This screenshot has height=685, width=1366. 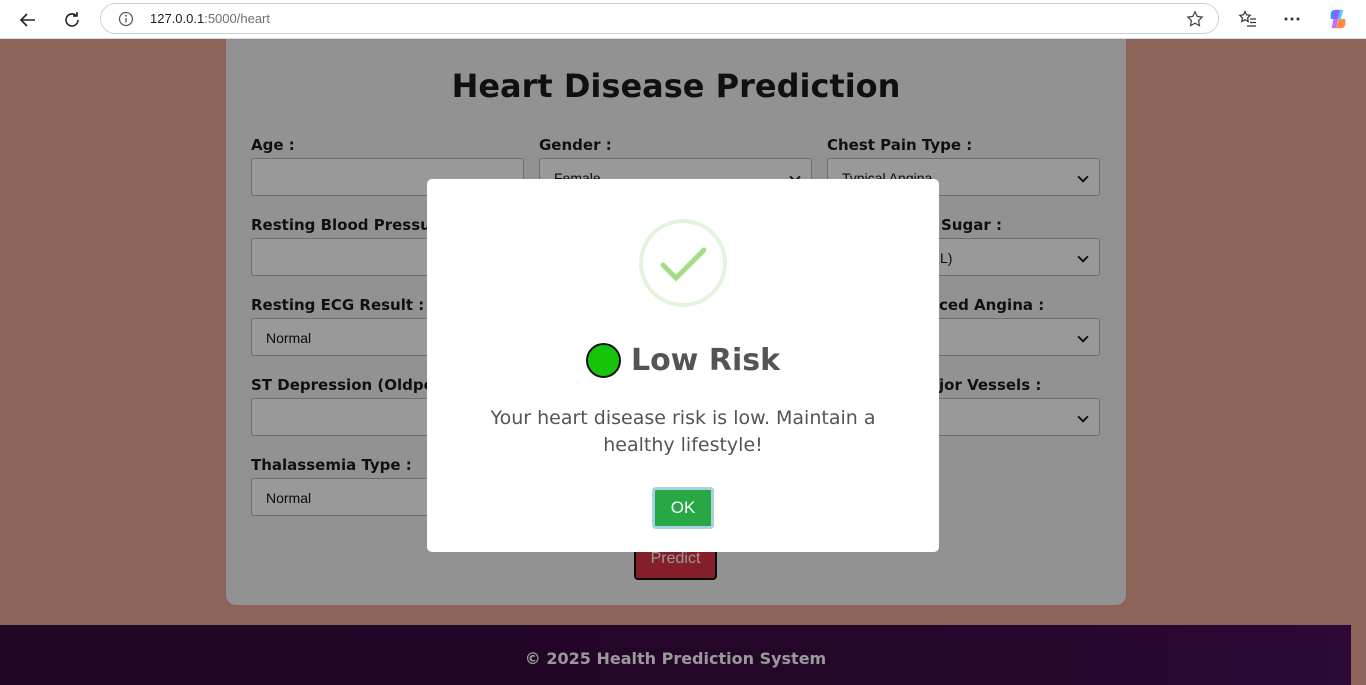 I want to click on risk-level-text: Low Risk, so click(x=705, y=360).